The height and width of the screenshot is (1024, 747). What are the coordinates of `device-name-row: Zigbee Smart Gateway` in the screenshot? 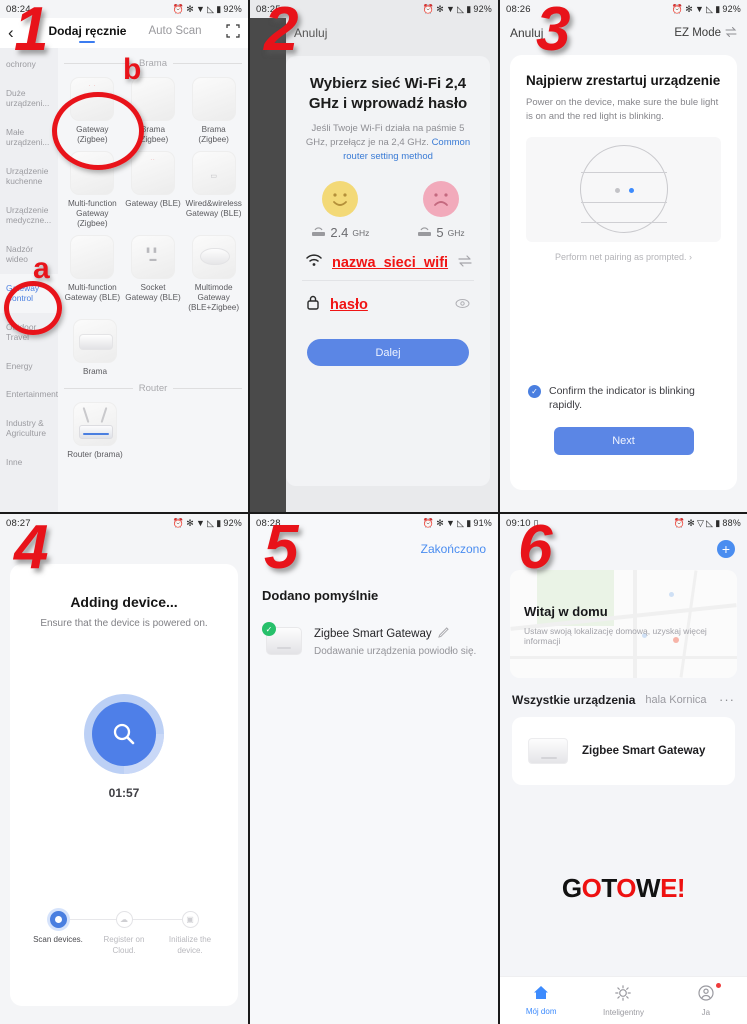 It's located at (395, 634).